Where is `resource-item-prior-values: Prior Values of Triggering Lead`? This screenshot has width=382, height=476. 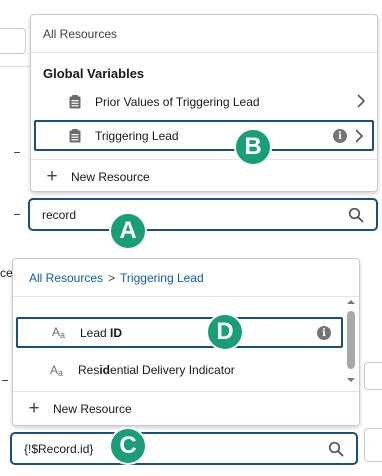
resource-item-prior-values: Prior Values of Triggering Lead is located at coordinates (204, 102).